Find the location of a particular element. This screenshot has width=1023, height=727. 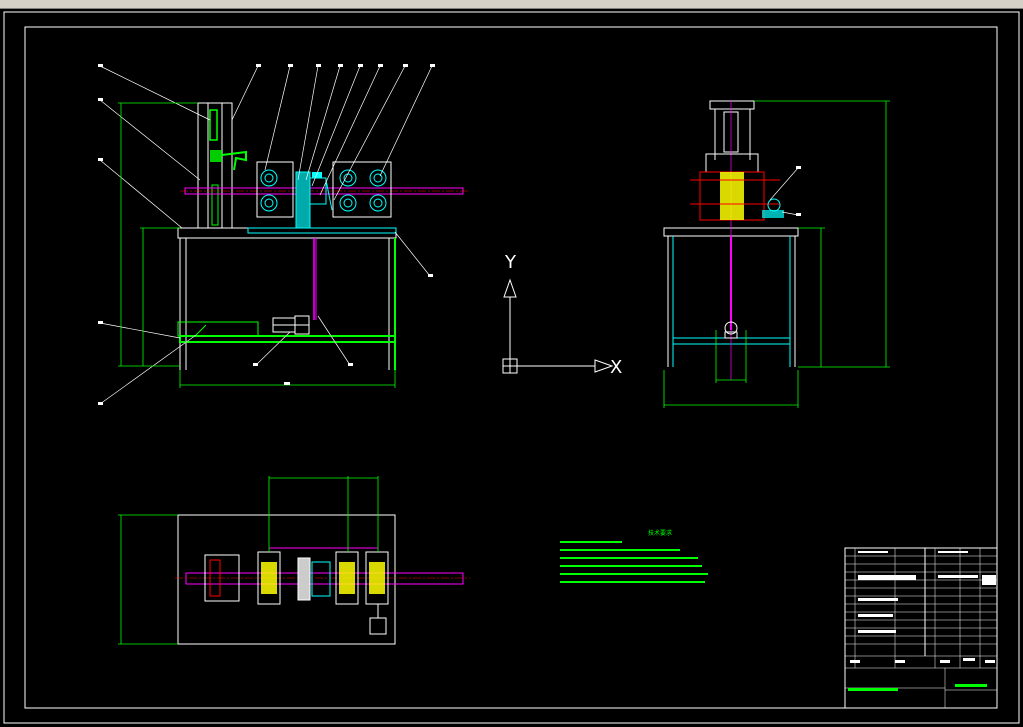

tech-title: 技术要求 is located at coordinates (660, 533).